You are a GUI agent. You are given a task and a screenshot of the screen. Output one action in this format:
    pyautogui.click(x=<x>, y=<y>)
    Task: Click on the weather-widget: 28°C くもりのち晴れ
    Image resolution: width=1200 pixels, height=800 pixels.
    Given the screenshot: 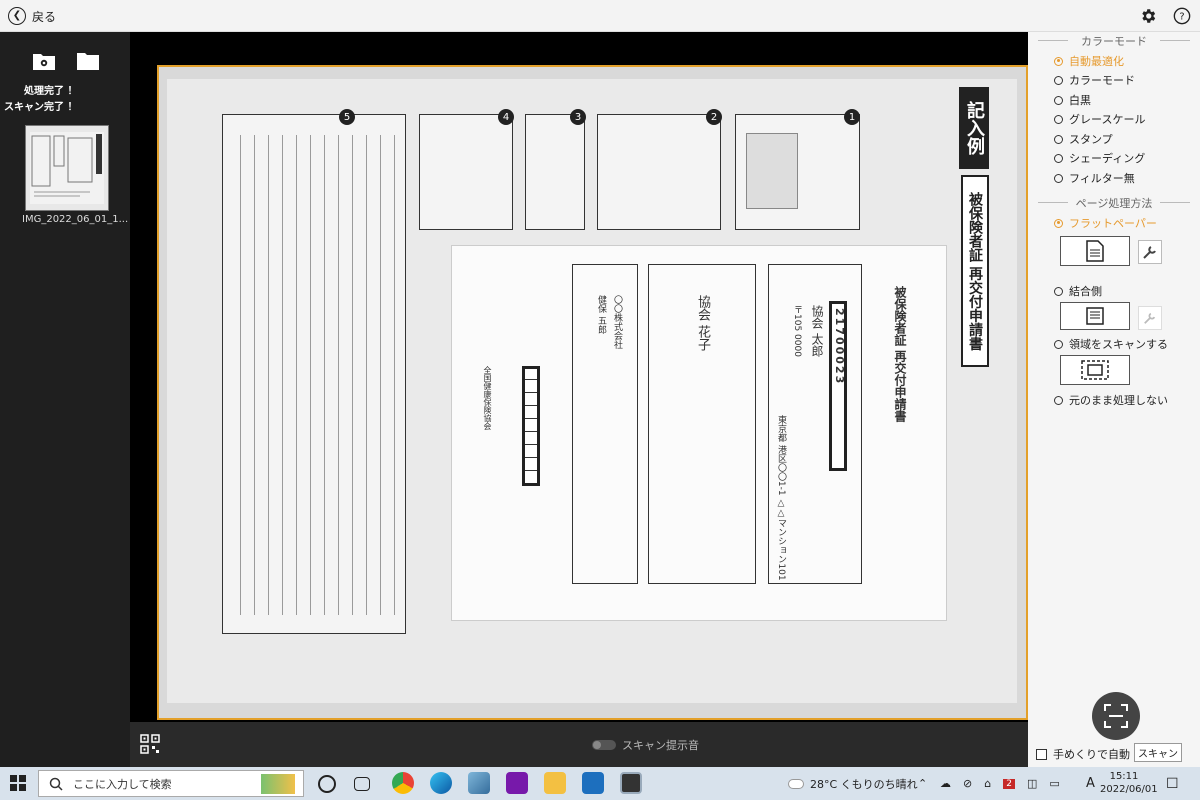 What is the action you would take?
    pyautogui.click(x=853, y=783)
    